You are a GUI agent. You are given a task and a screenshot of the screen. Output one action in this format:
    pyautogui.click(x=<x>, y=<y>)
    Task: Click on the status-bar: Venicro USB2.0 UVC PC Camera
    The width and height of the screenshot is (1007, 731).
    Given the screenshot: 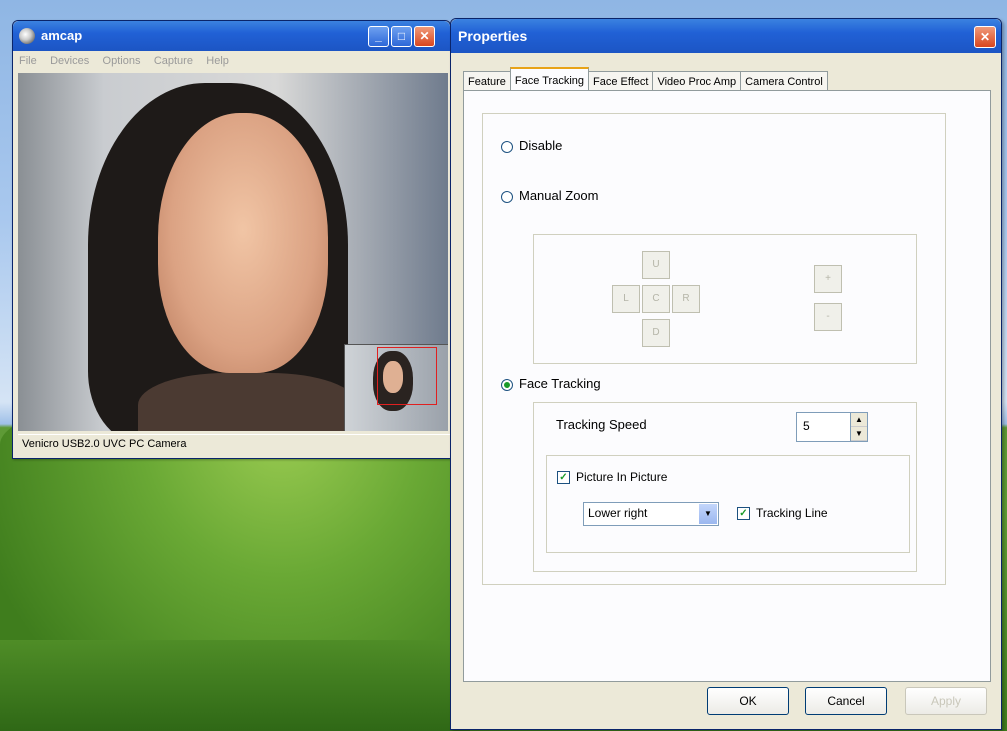 What is the action you would take?
    pyautogui.click(x=234, y=443)
    